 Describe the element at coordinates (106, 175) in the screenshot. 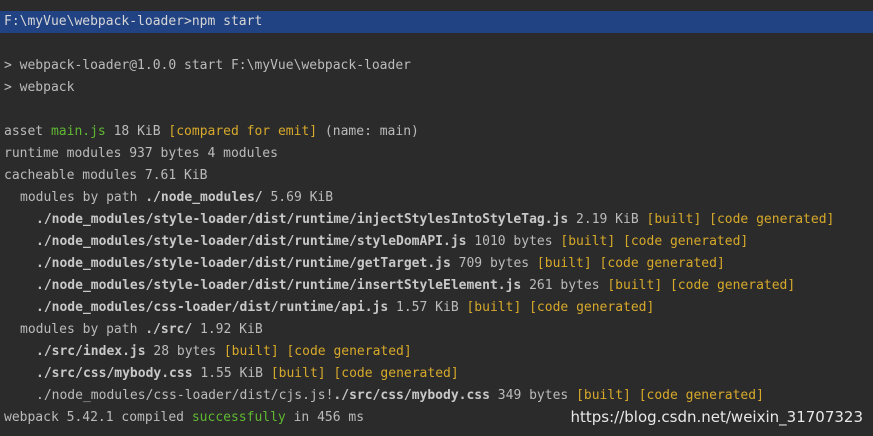

I see `cacheable-modules-line: cacheable modules 7.61 KiB` at that location.